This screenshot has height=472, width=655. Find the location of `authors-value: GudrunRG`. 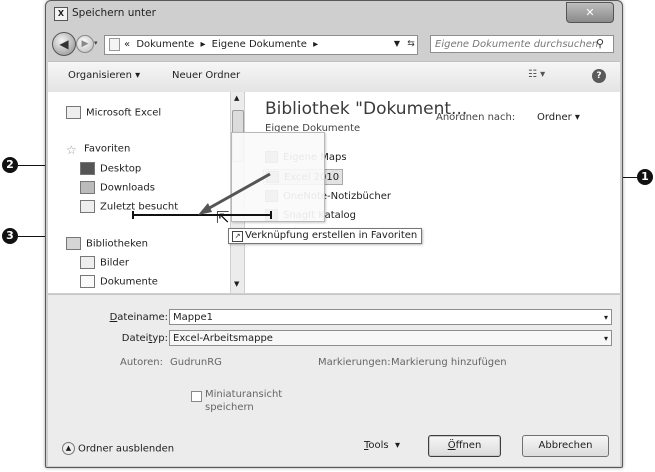

authors-value: GudrunRG is located at coordinates (196, 362).